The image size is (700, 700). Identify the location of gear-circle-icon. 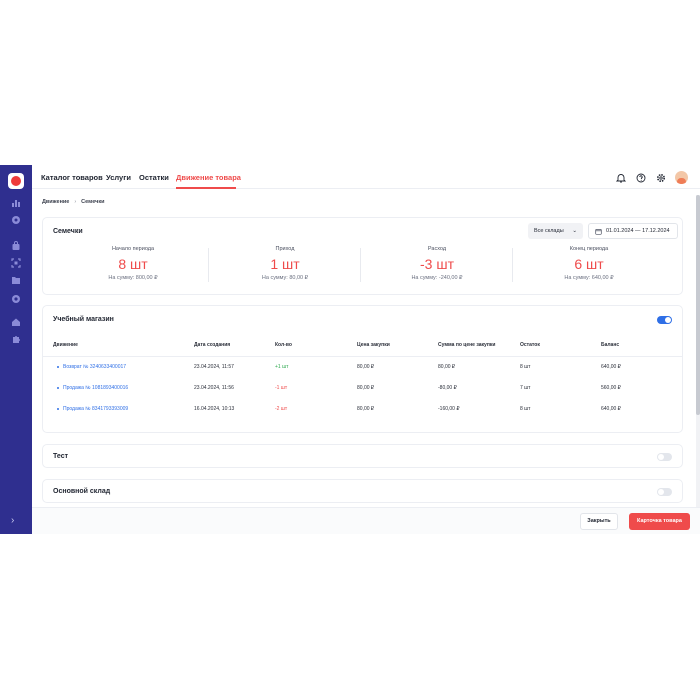
(16, 299).